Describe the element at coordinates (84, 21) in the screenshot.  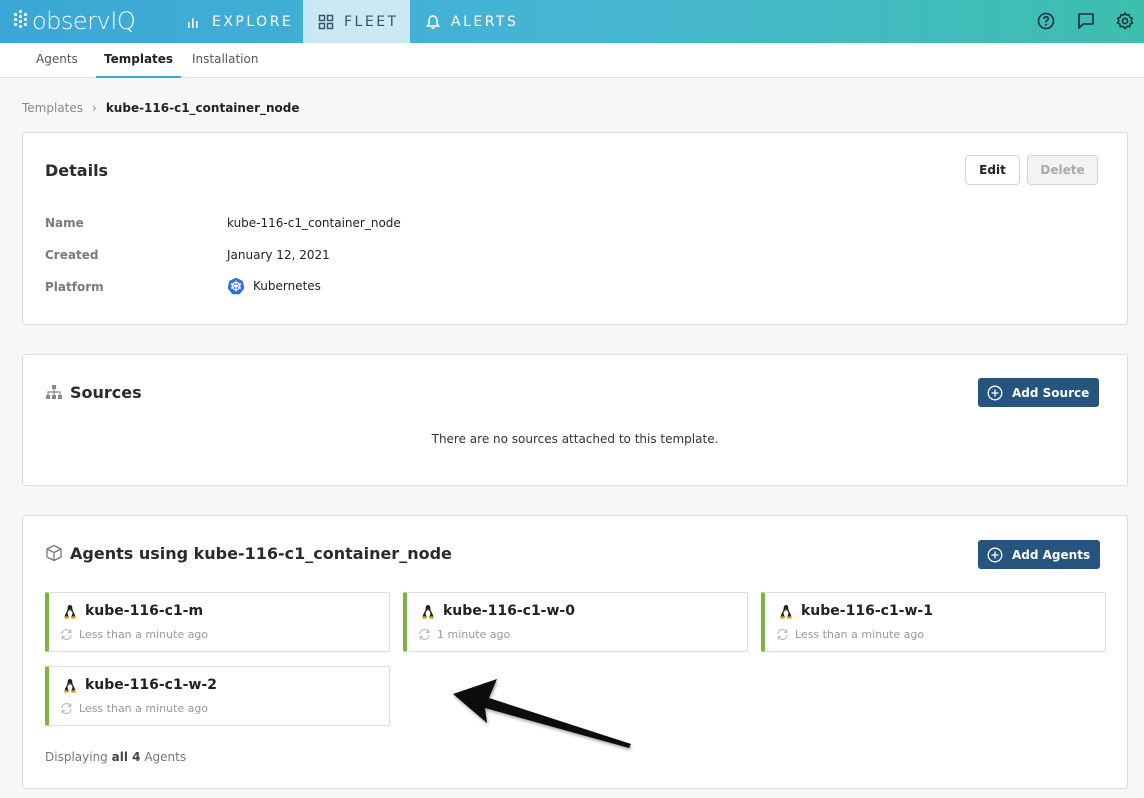
I see `logo-text: observIQ` at that location.